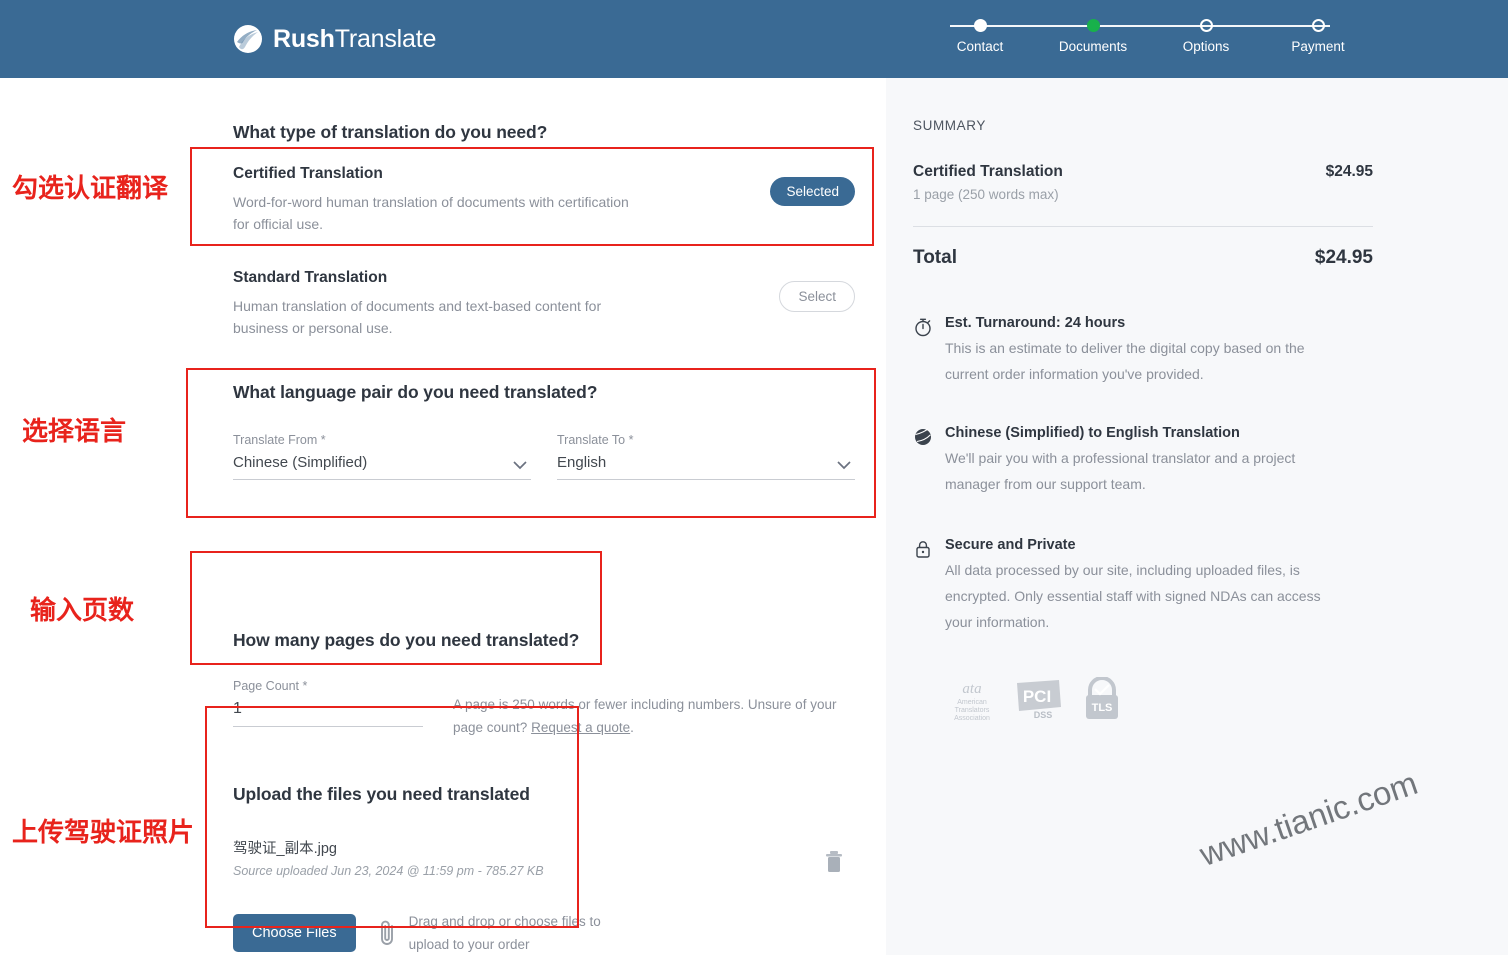 This screenshot has width=1508, height=955. Describe the element at coordinates (972, 710) in the screenshot. I see `svg-text: Translators` at that location.